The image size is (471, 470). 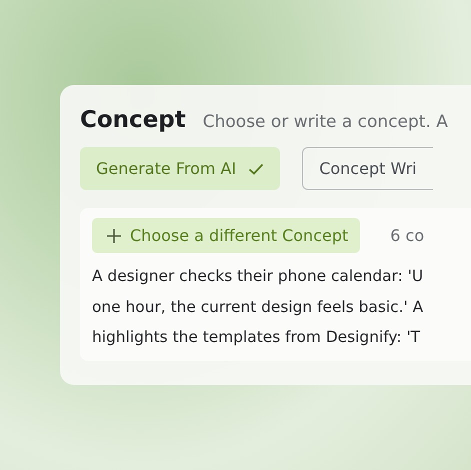 I want to click on section-subtitle: Choose or write a concept. A, so click(x=325, y=122).